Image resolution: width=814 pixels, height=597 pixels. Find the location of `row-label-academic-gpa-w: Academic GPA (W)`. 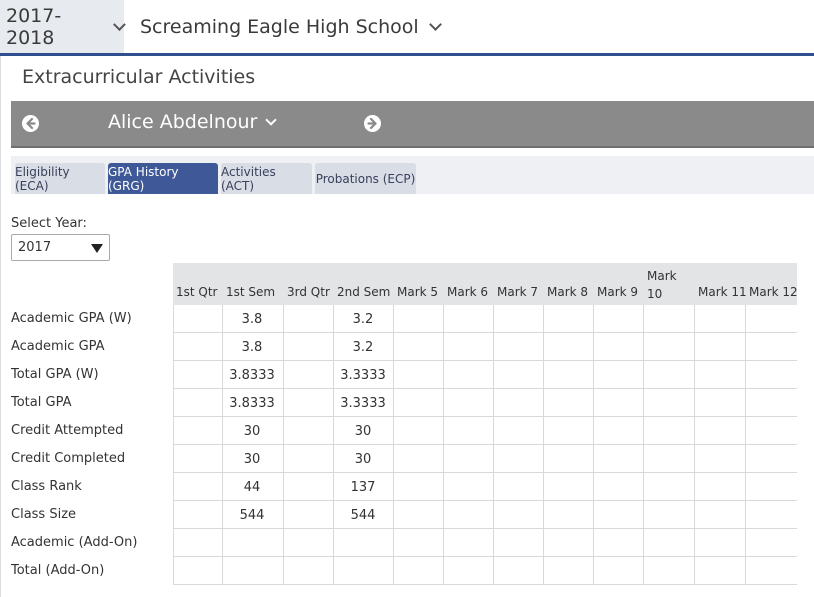

row-label-academic-gpa-w: Academic GPA (W) is located at coordinates (71, 318).